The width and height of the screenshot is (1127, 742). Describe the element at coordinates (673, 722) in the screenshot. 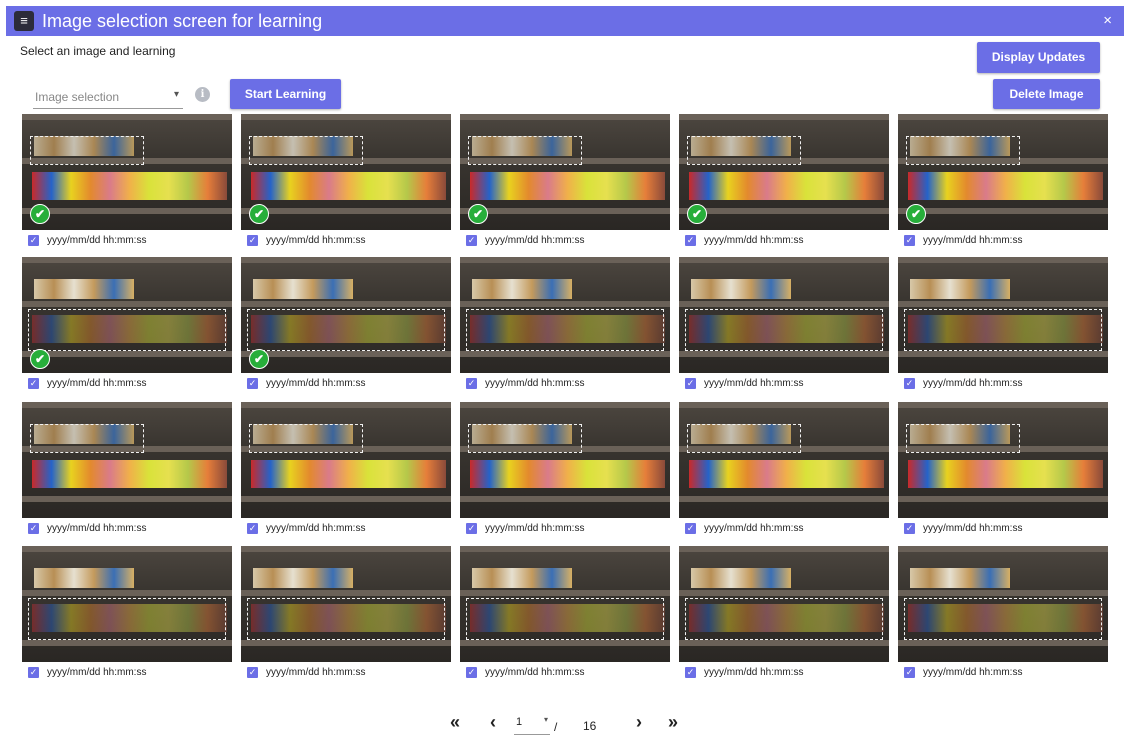

I see `last-page-icon: »` at that location.